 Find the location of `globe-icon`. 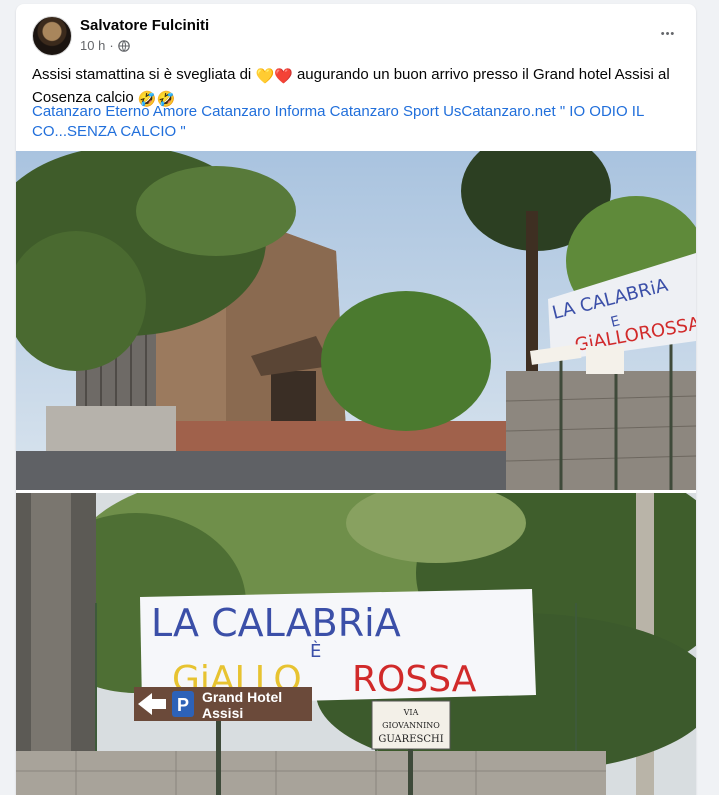

globe-icon is located at coordinates (123, 45).